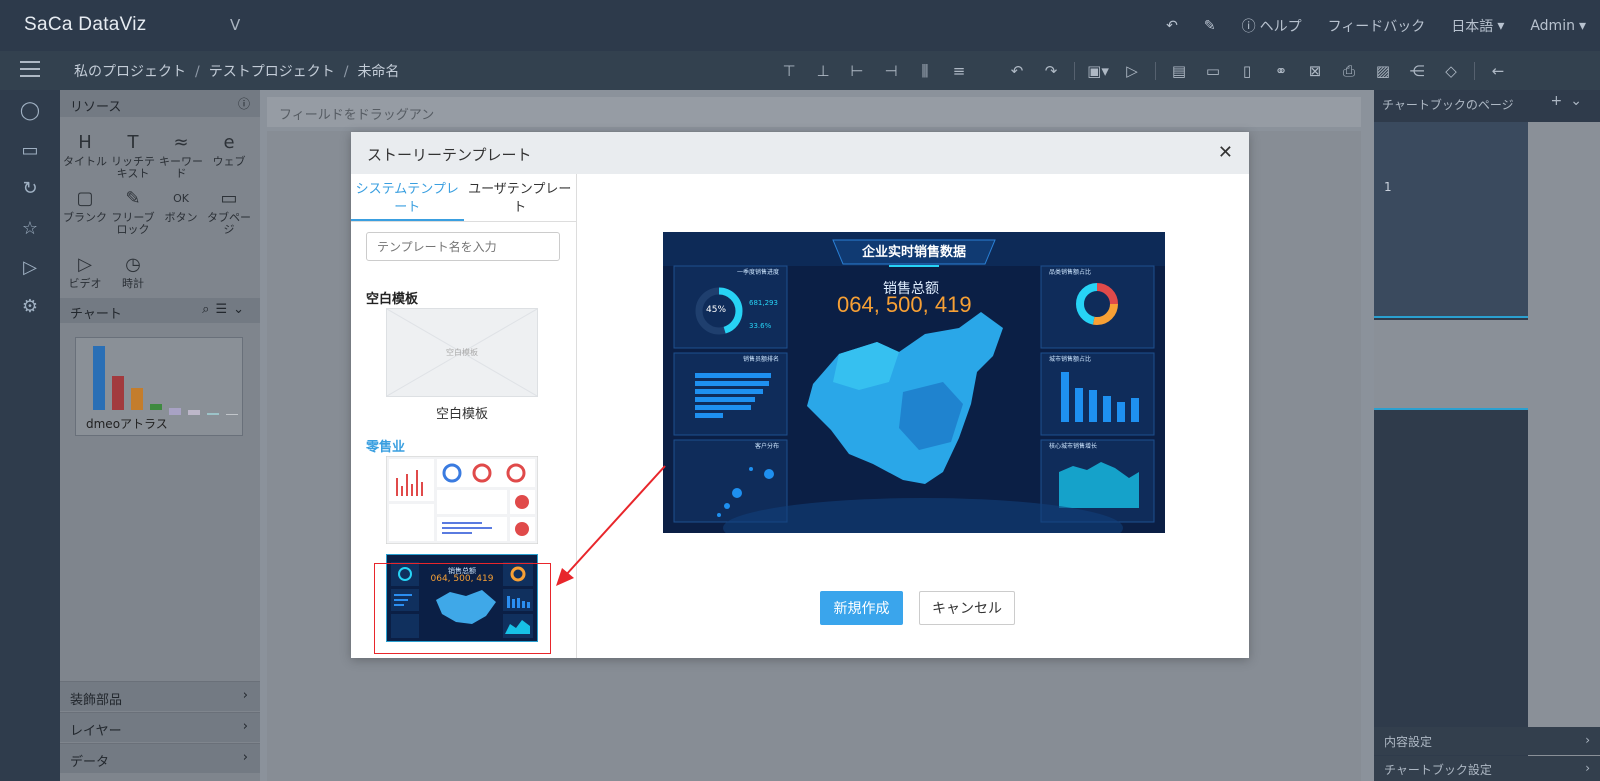  I want to click on blank-thumbnail: 空白模板, so click(462, 352).